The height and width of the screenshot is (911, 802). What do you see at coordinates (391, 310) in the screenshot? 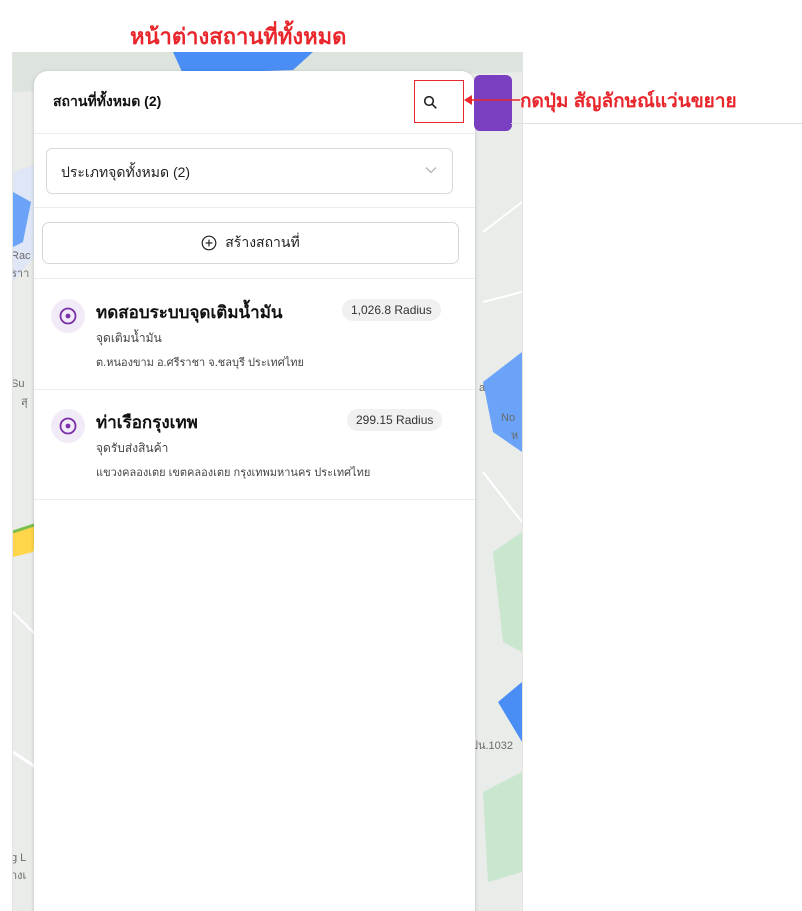
I see `radius-badge: 1,026.8 Radius` at bounding box center [391, 310].